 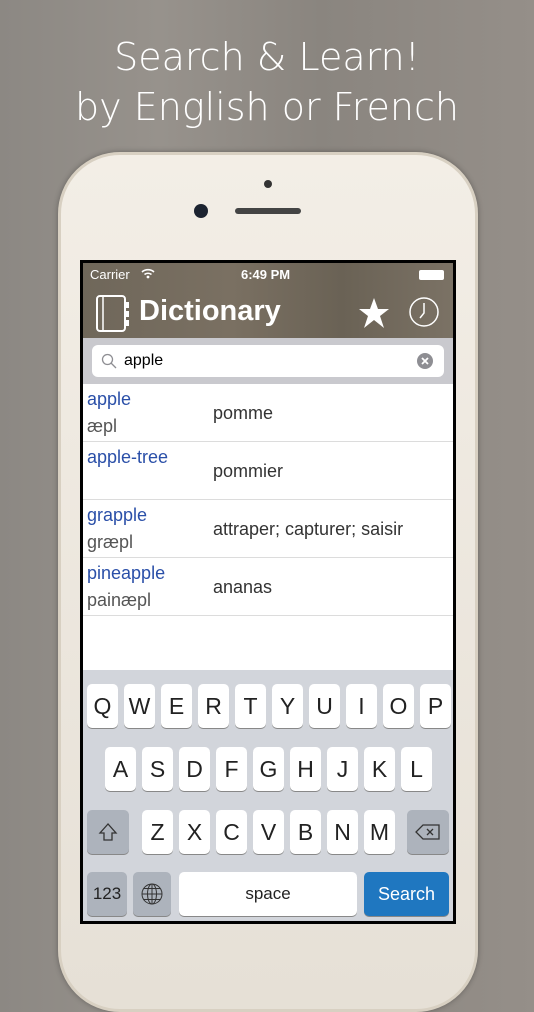 What do you see at coordinates (324, 706) in the screenshot?
I see `key-u: U` at bounding box center [324, 706].